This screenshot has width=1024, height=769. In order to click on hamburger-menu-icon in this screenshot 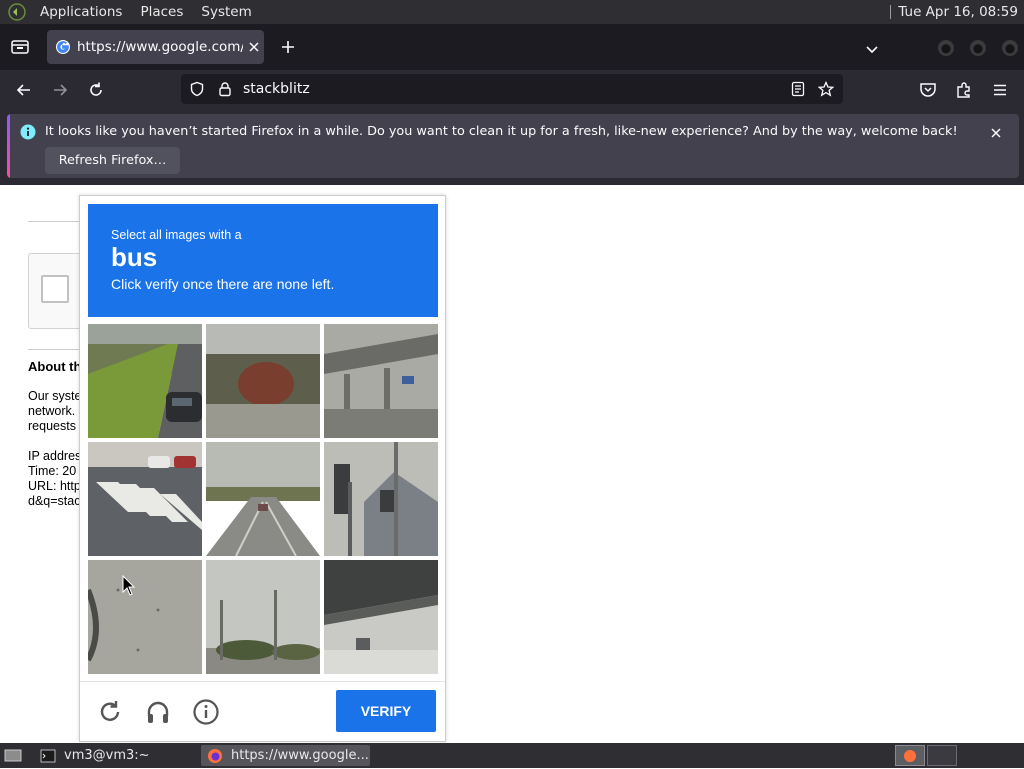, I will do `click(1000, 90)`.